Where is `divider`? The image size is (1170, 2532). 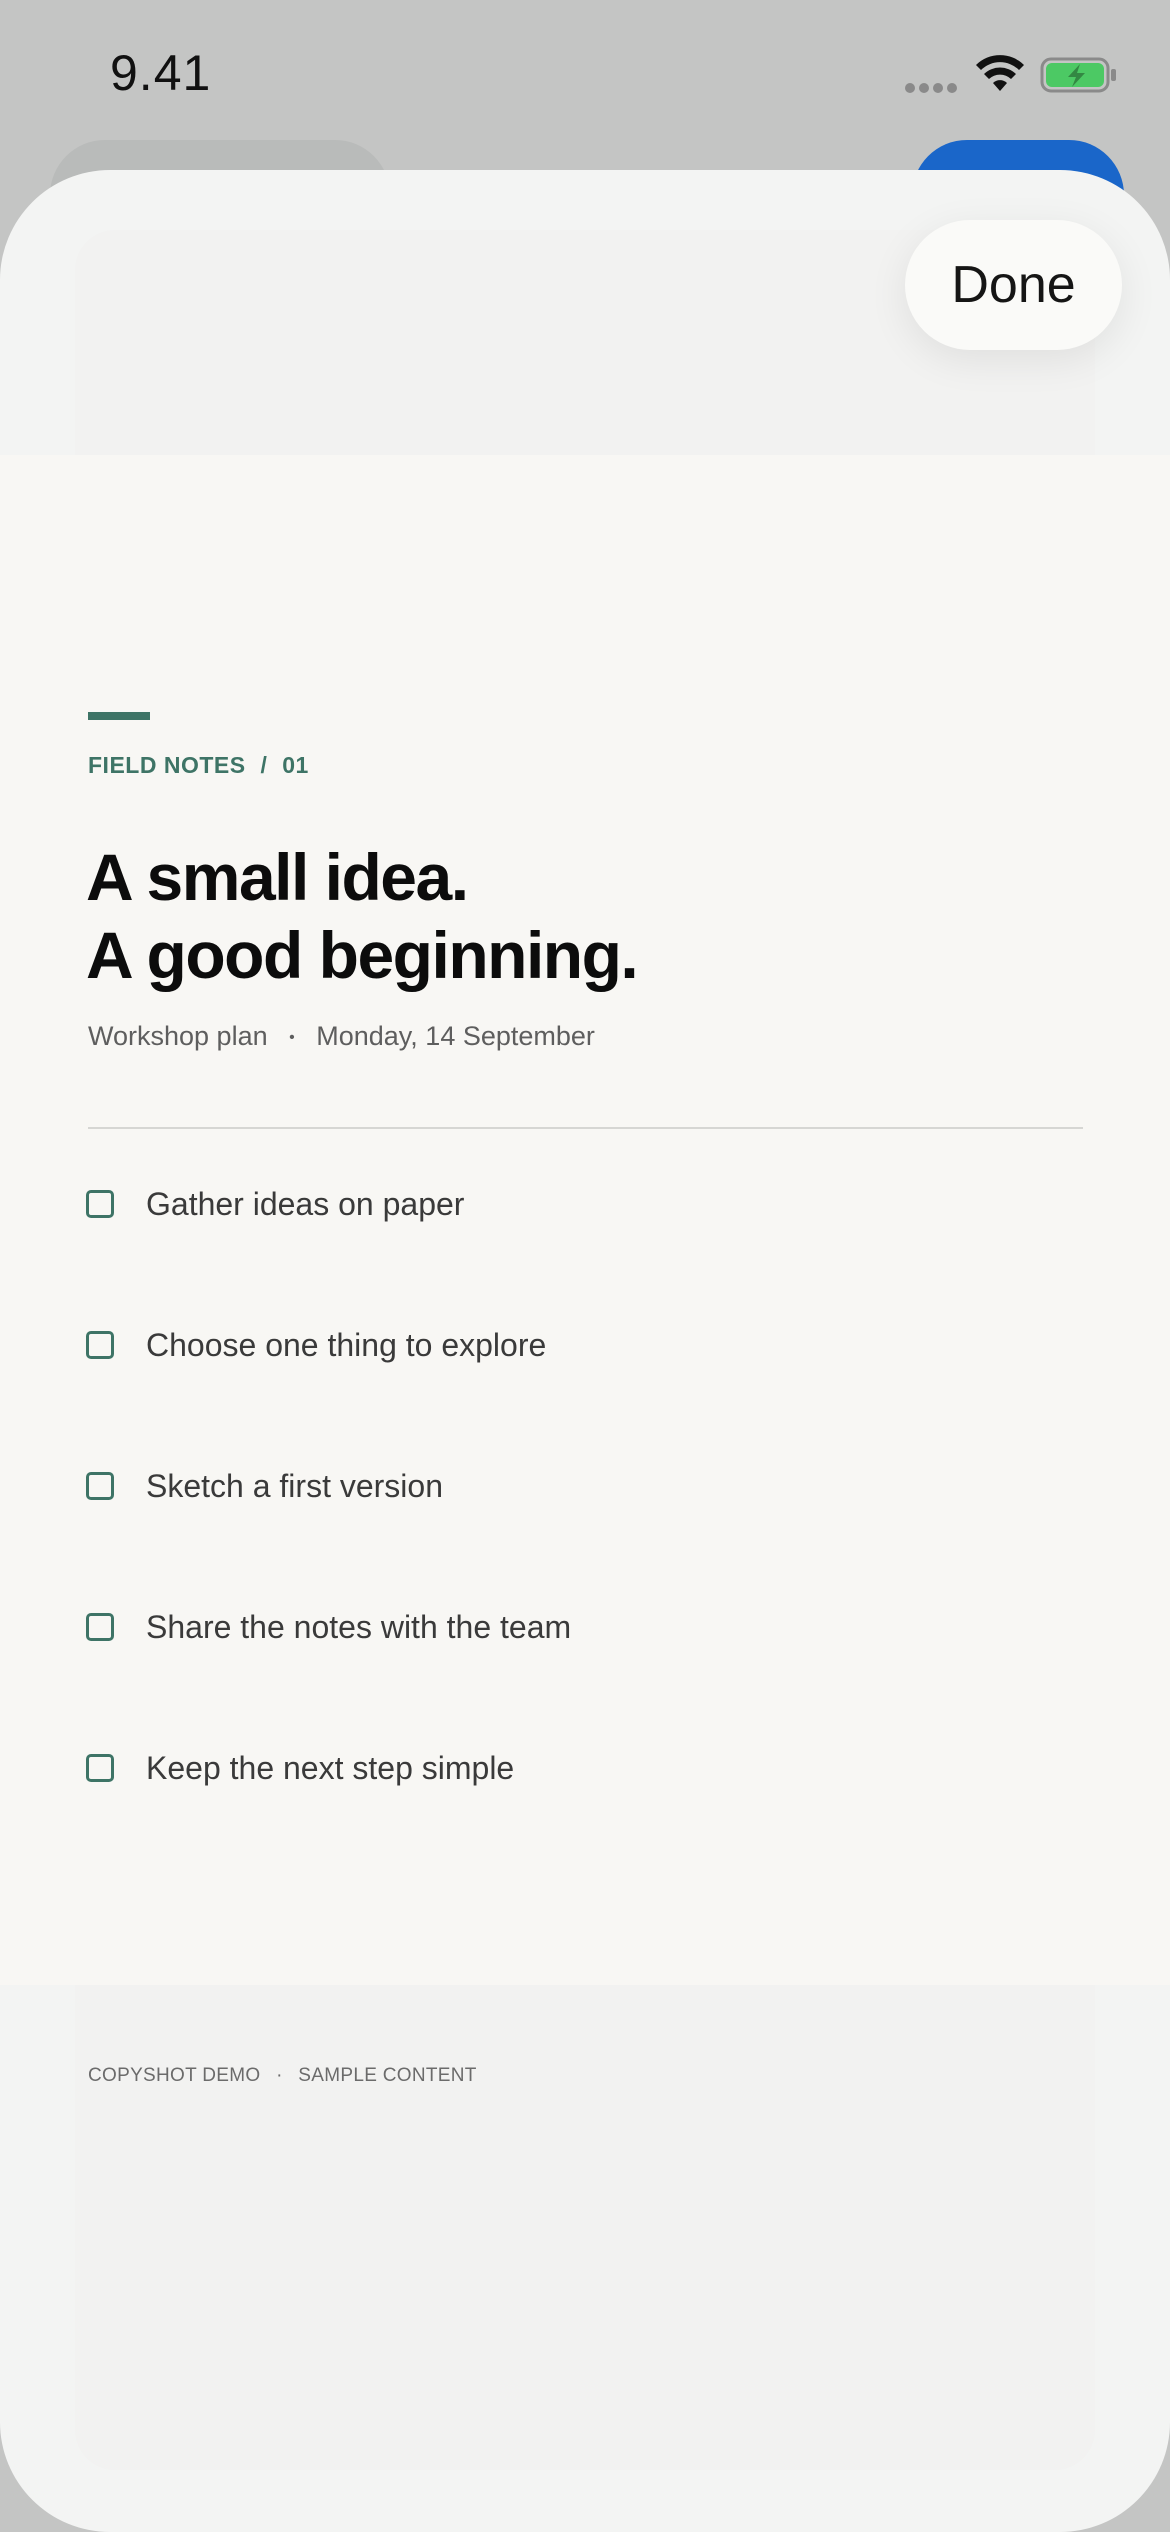 divider is located at coordinates (585, 1128).